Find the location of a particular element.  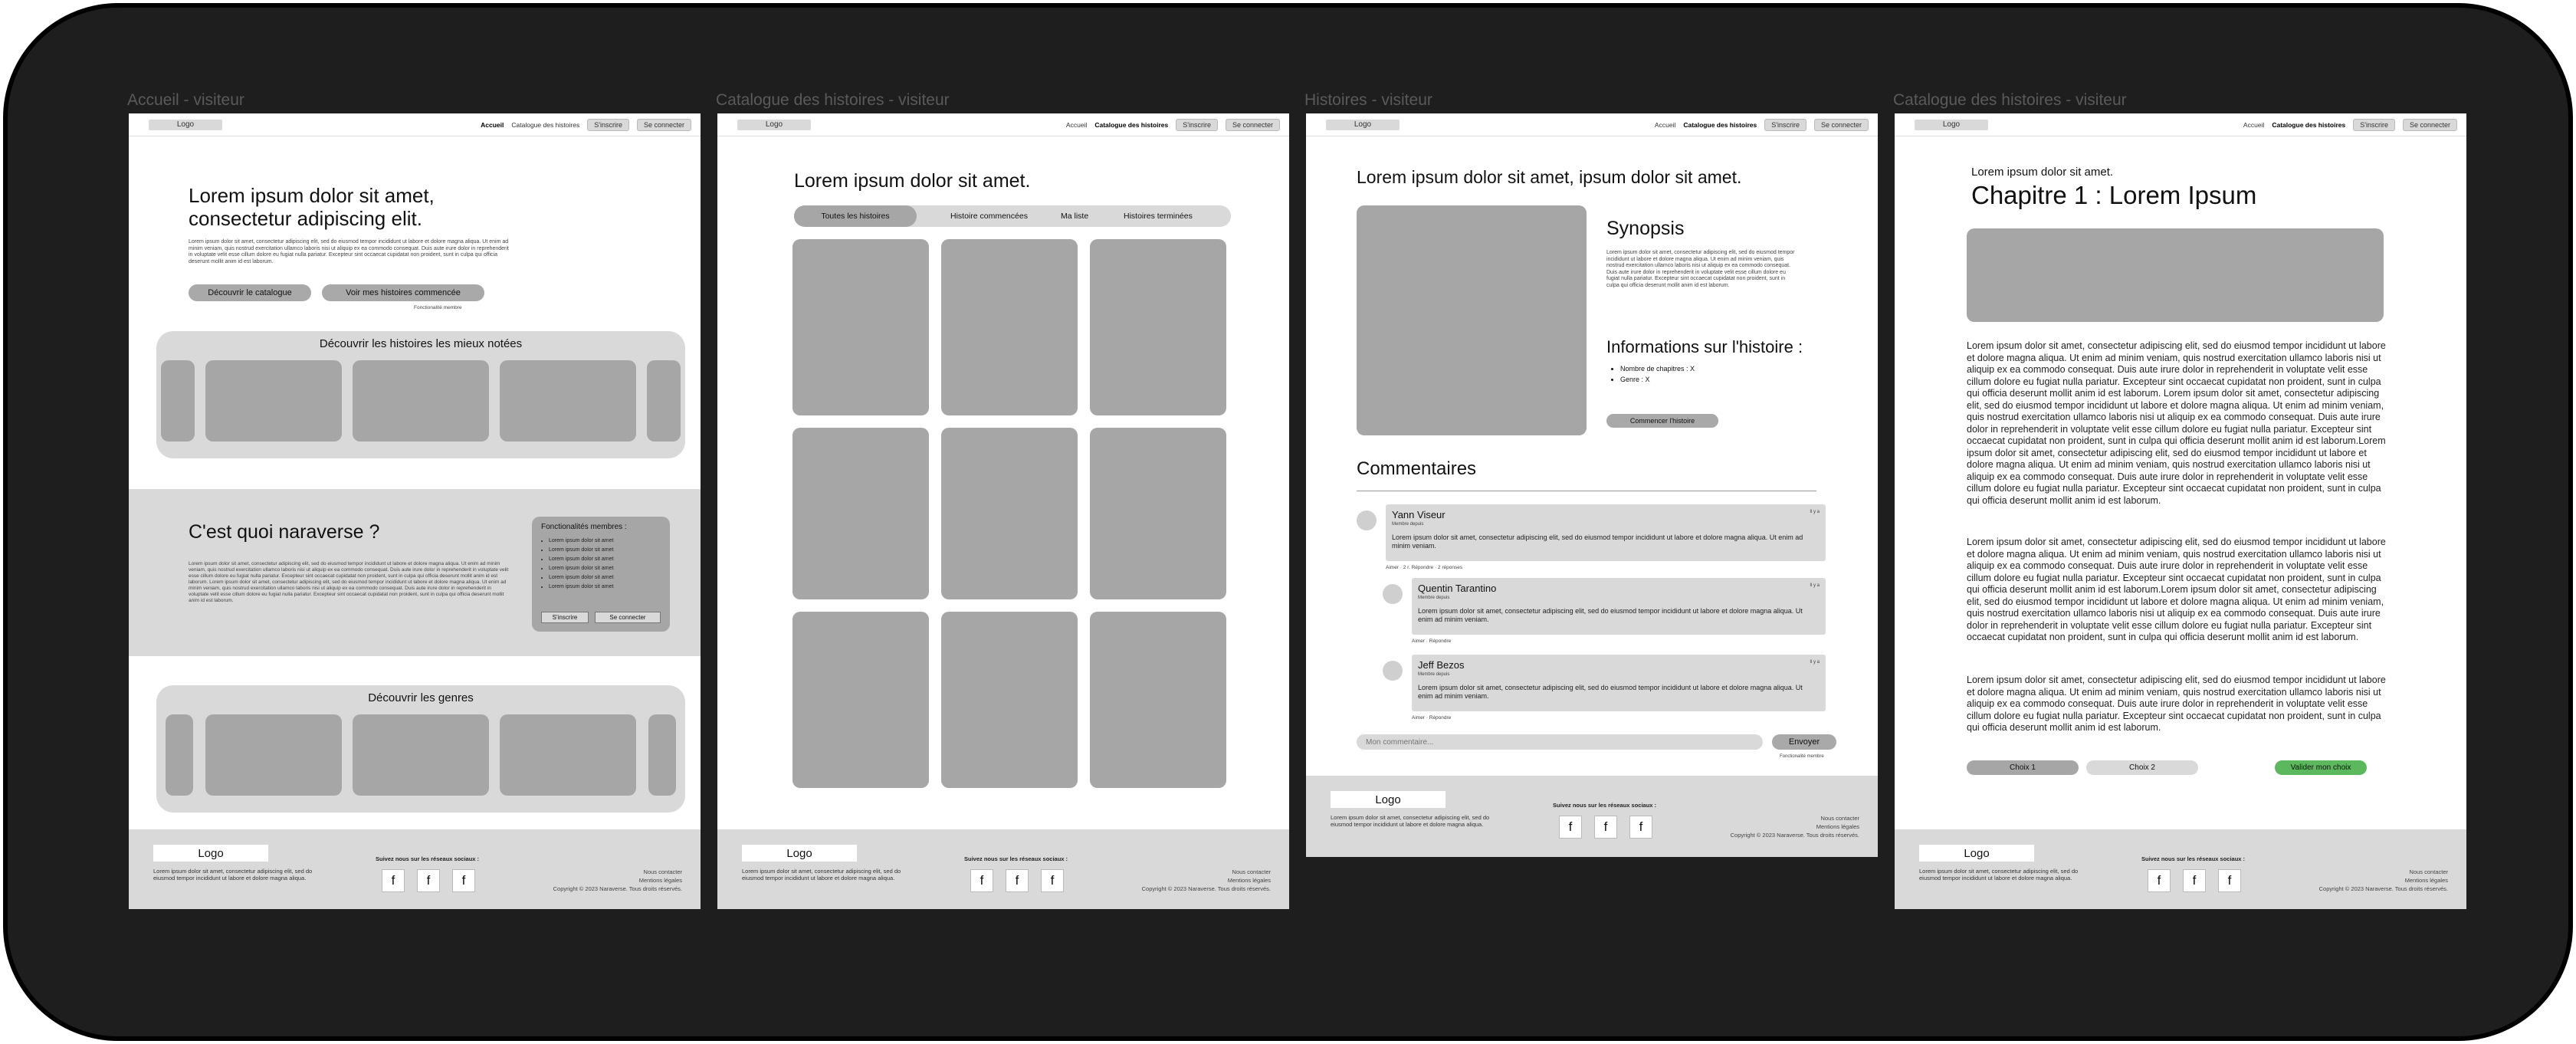

frame-label-catalogue: Catalogue des histoires - visiteur is located at coordinates (833, 100).